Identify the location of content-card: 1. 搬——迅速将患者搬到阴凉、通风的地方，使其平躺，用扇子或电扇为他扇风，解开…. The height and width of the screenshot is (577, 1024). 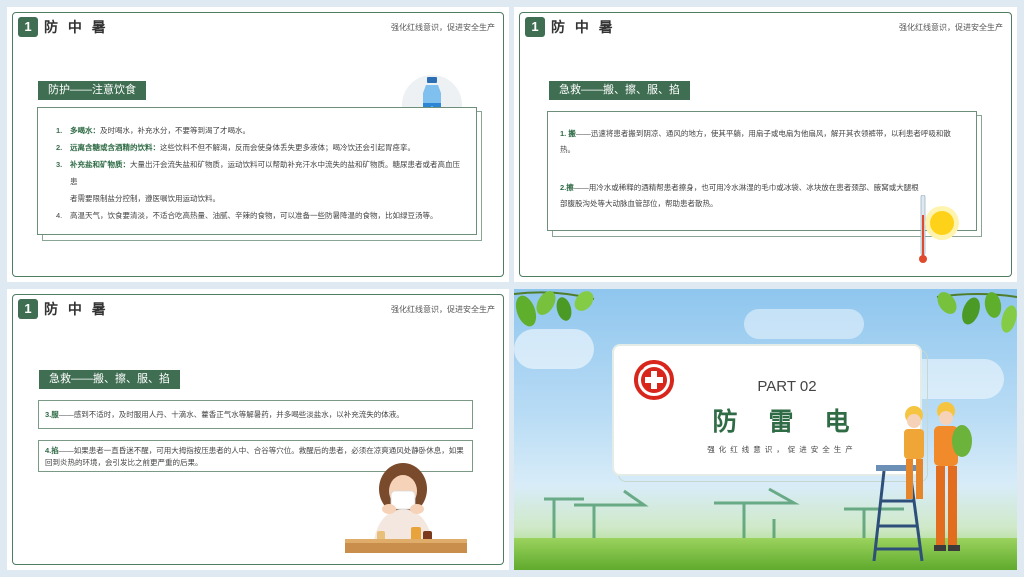
(762, 171).